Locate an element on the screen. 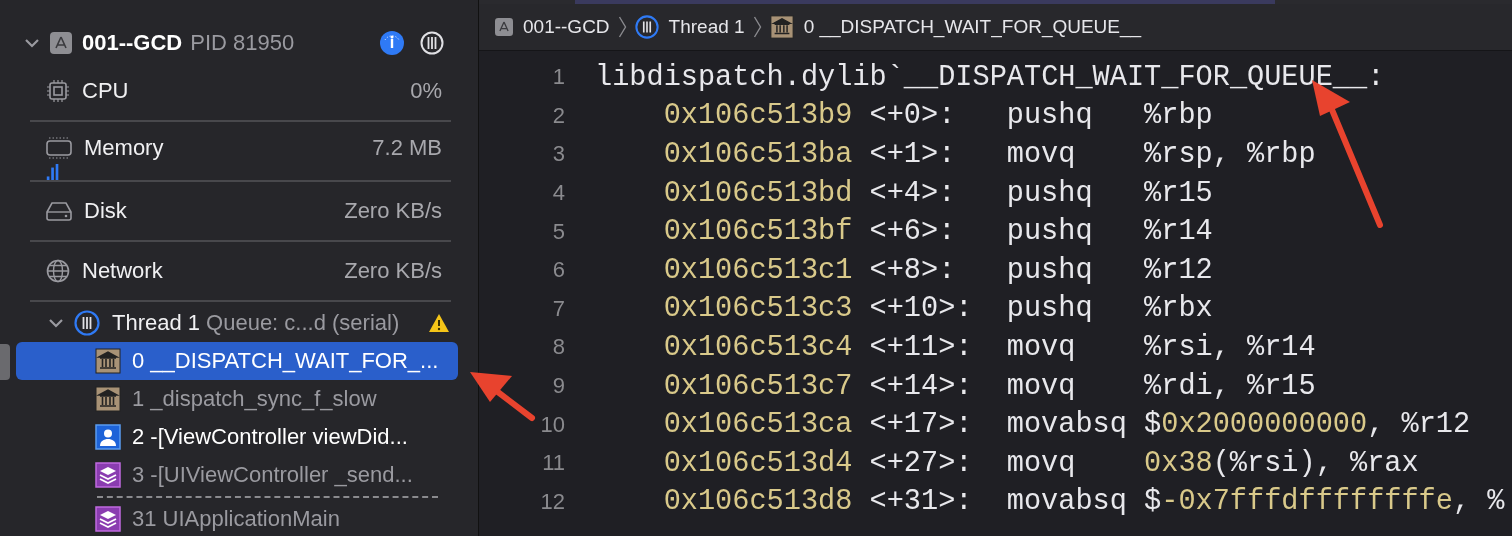 This screenshot has height=536, width=1512. gauge-label: Network is located at coordinates (122, 271).